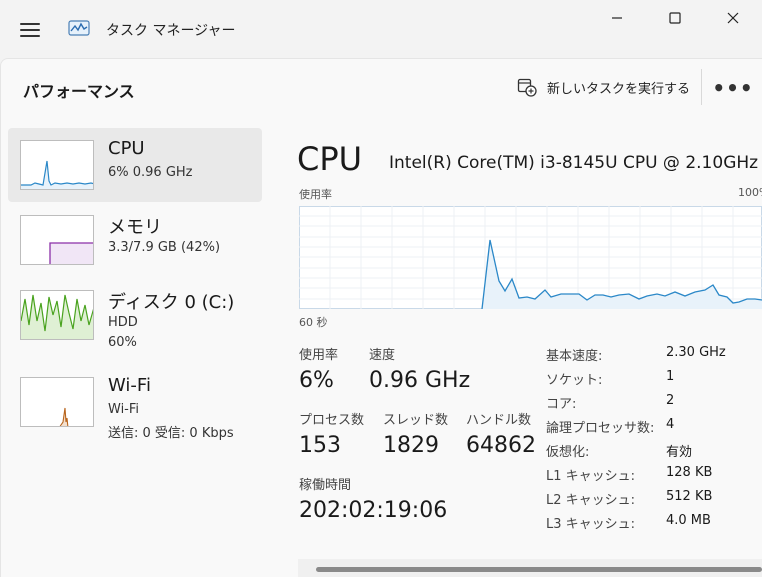 Image resolution: width=762 pixels, height=577 pixels. What do you see at coordinates (79, 28) in the screenshot?
I see `task-manager-icon` at bounding box center [79, 28].